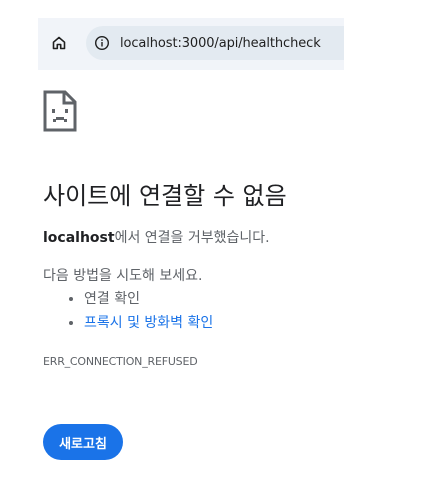 The width and height of the screenshot is (440, 489). I want to click on browser-toolbar: localhost:3000/api/healthcheck, so click(191, 44).